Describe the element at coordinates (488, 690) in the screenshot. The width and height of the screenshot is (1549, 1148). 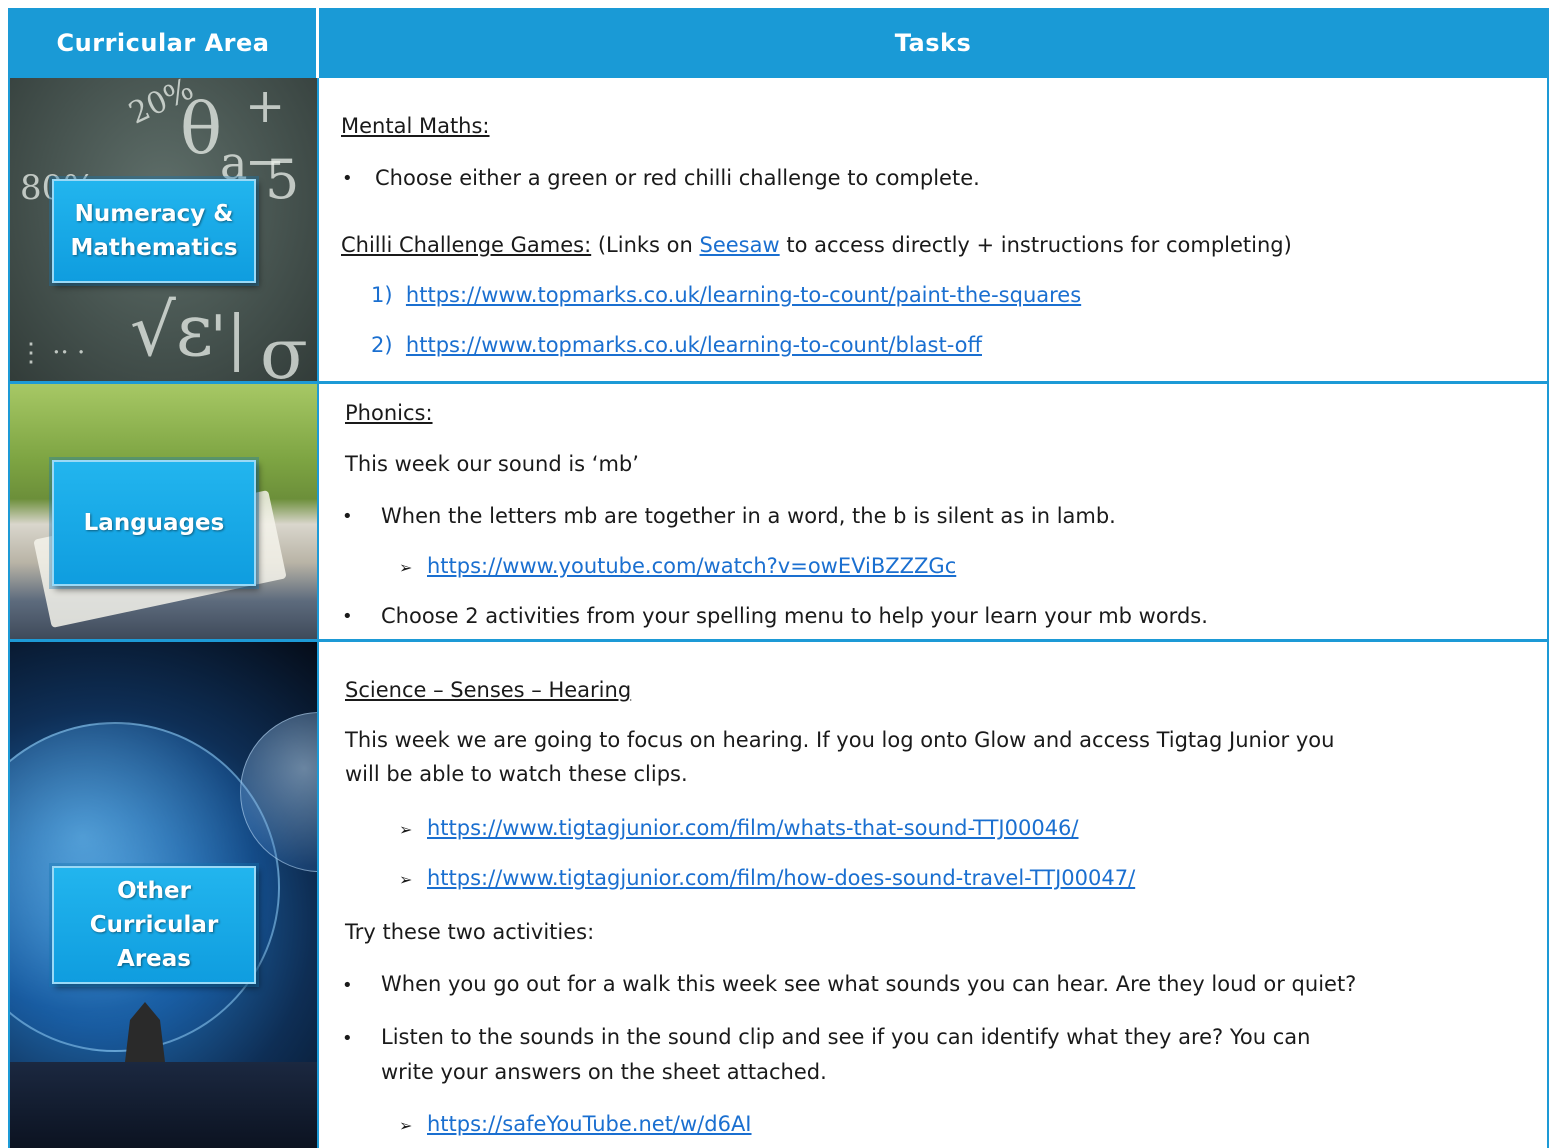
I see `science-heading: Science – Senses – Hearing` at that location.